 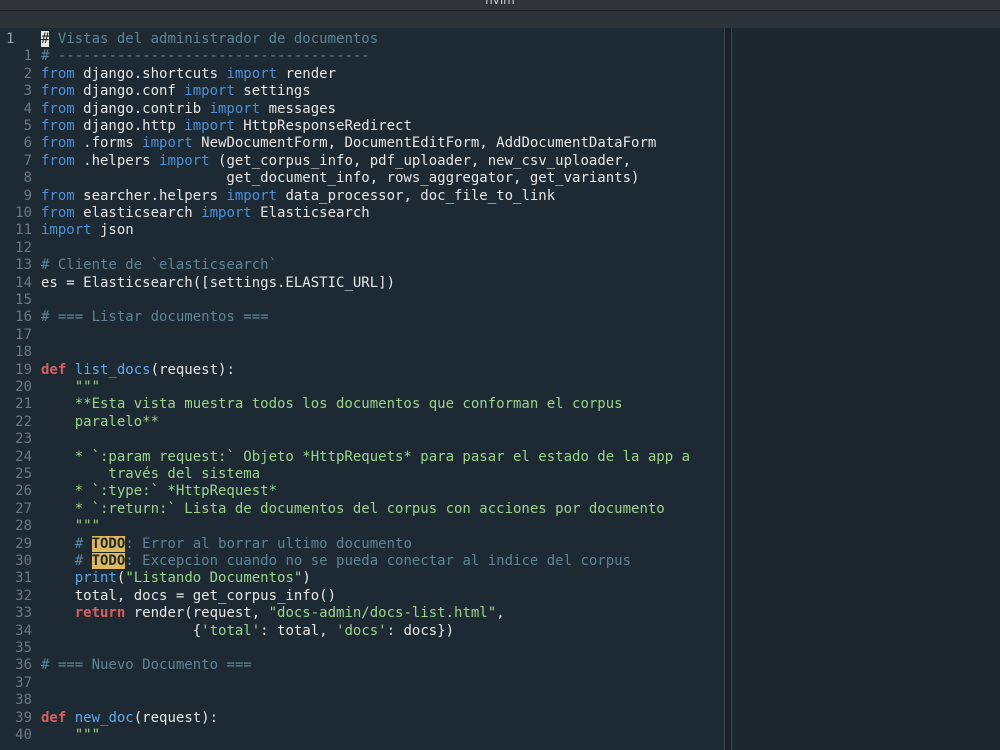 What do you see at coordinates (23, 508) in the screenshot?
I see `line-number: 27` at bounding box center [23, 508].